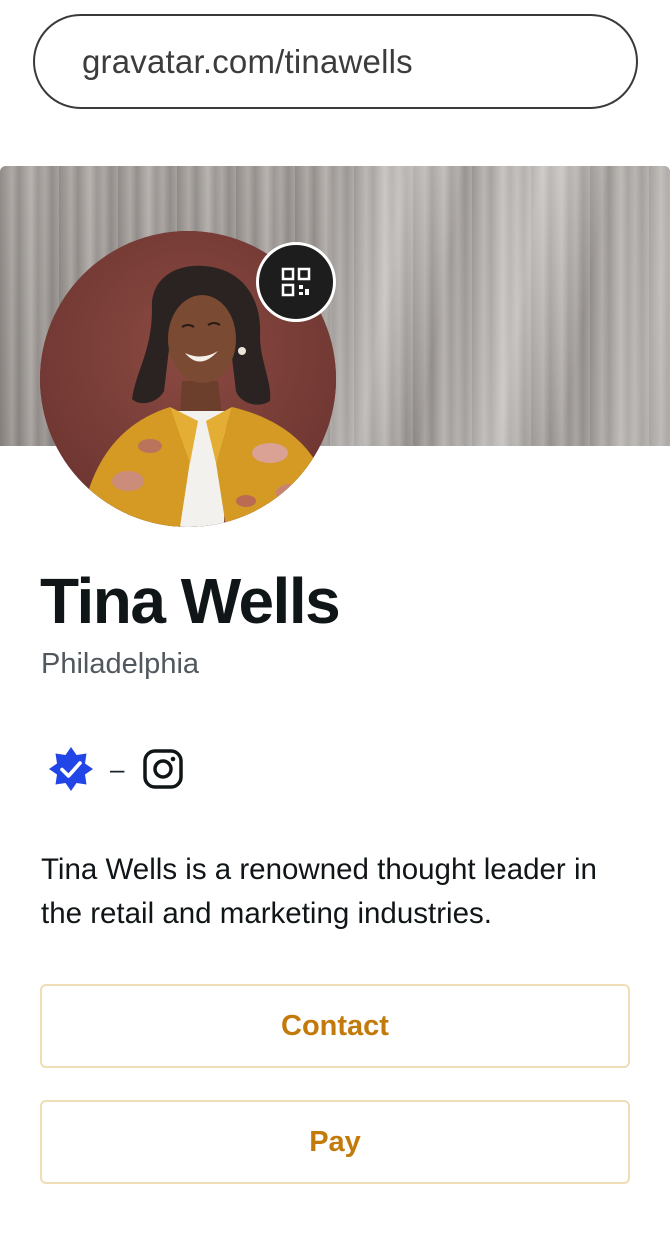 The image size is (670, 1248). I want to click on profile-name: Tina Wells, so click(190, 601).